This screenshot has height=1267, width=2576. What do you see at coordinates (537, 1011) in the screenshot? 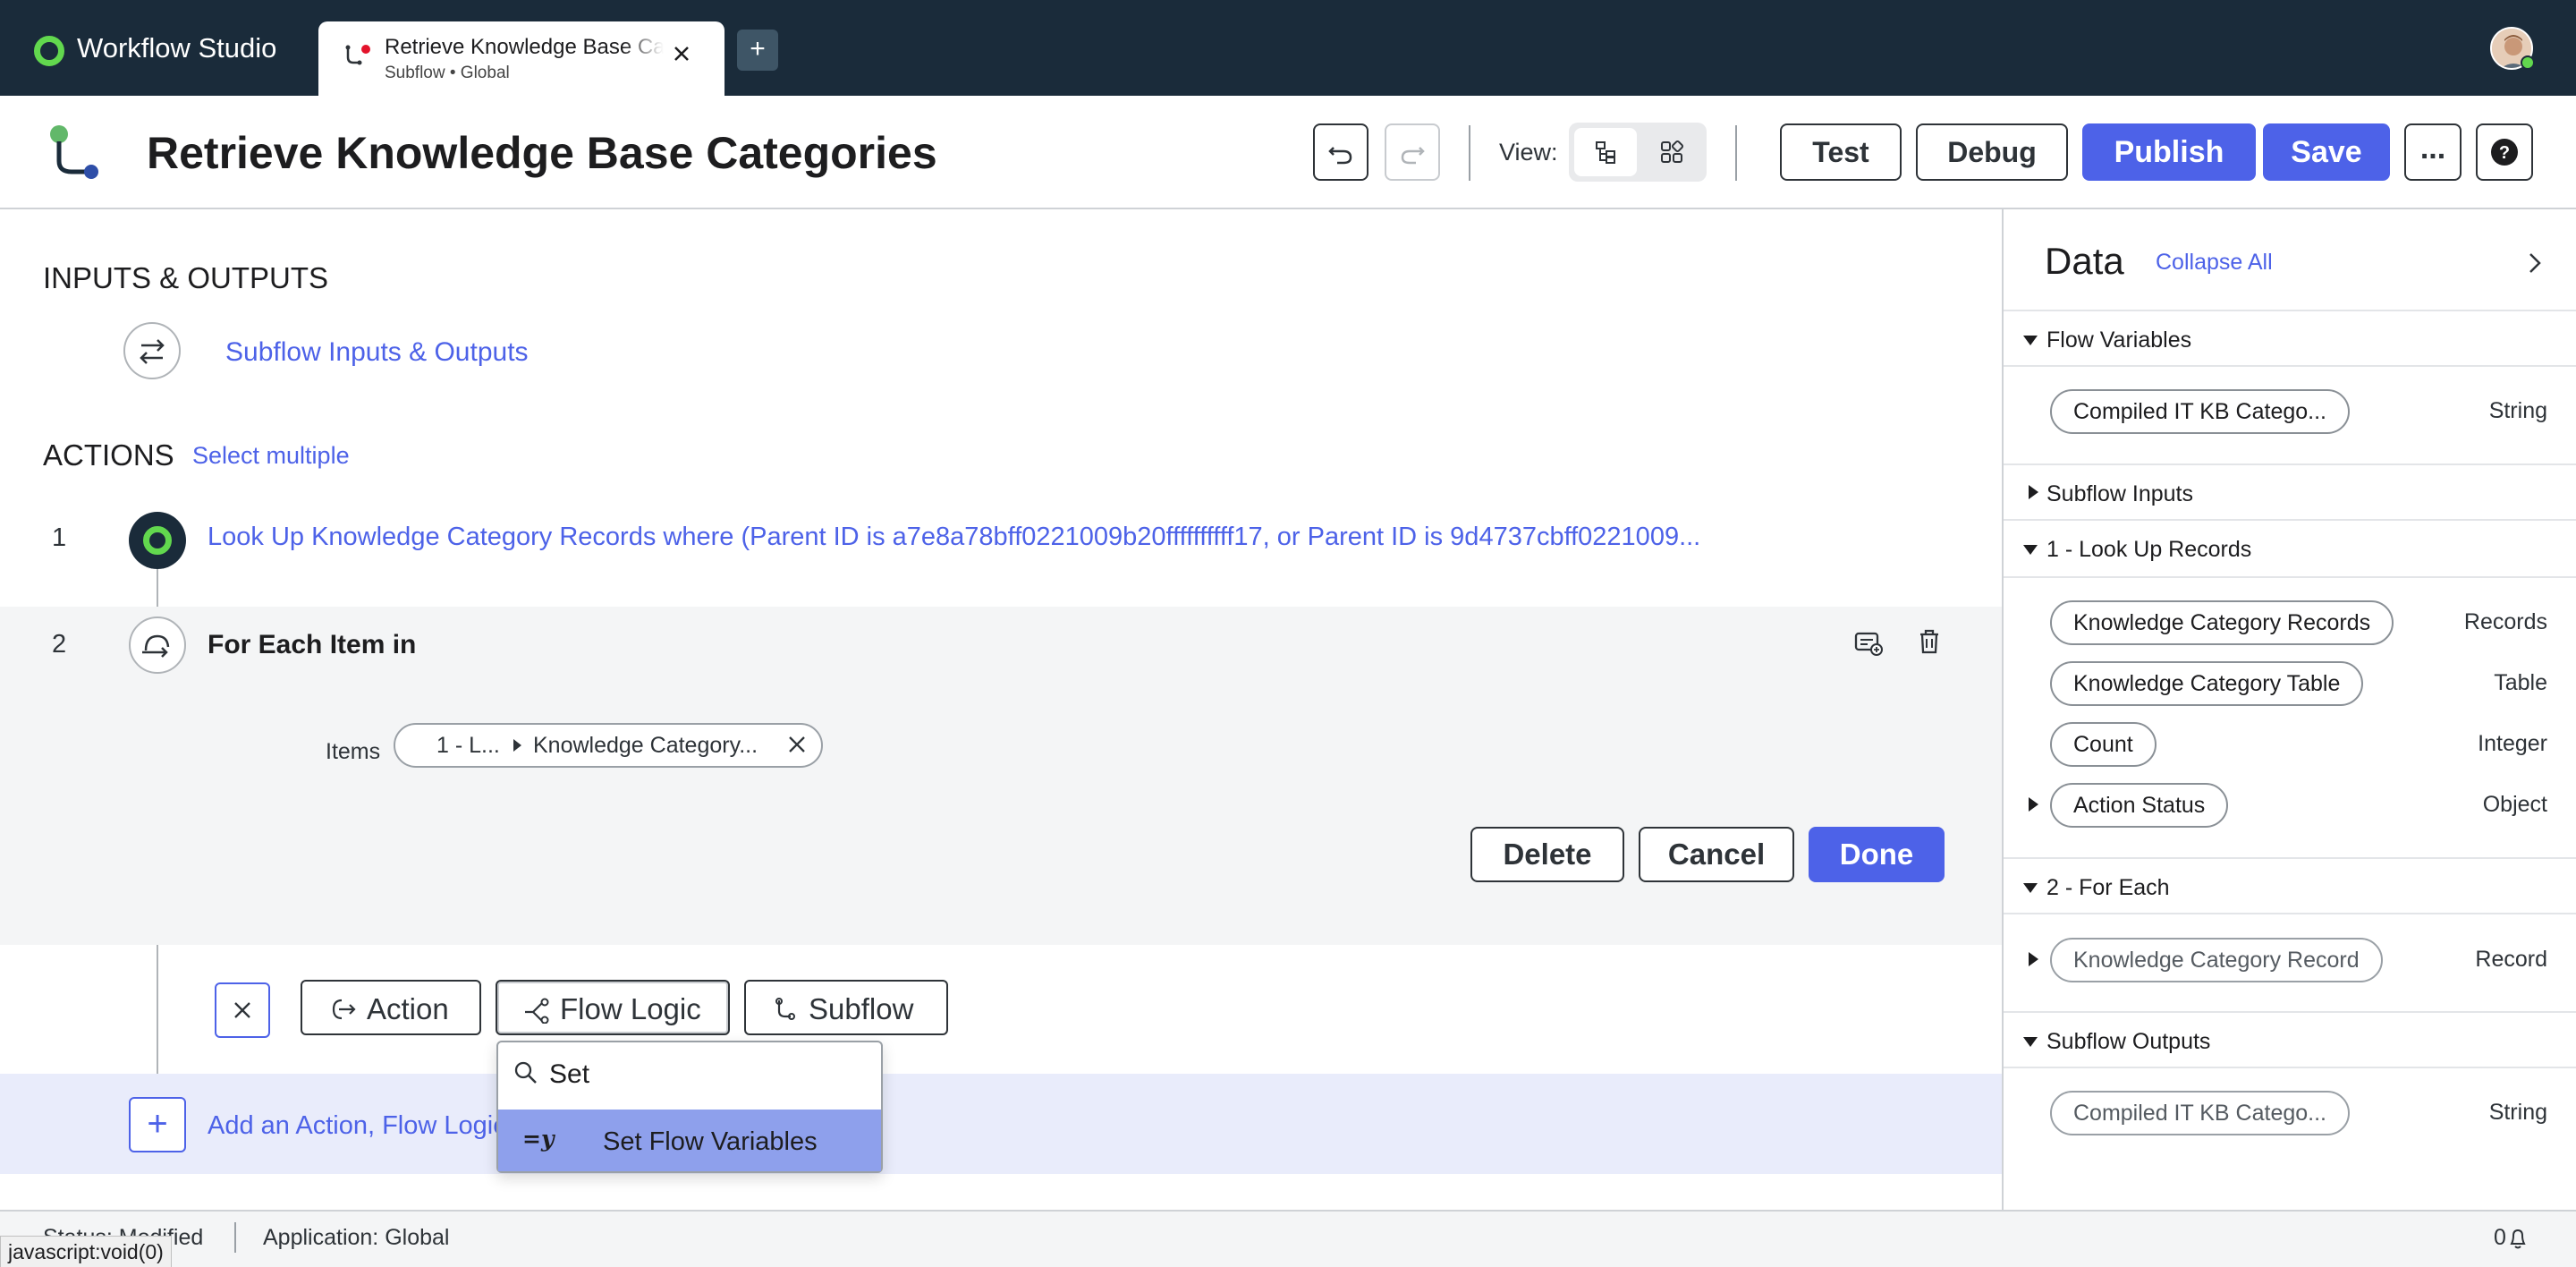
I see `flow-logic-icon` at bounding box center [537, 1011].